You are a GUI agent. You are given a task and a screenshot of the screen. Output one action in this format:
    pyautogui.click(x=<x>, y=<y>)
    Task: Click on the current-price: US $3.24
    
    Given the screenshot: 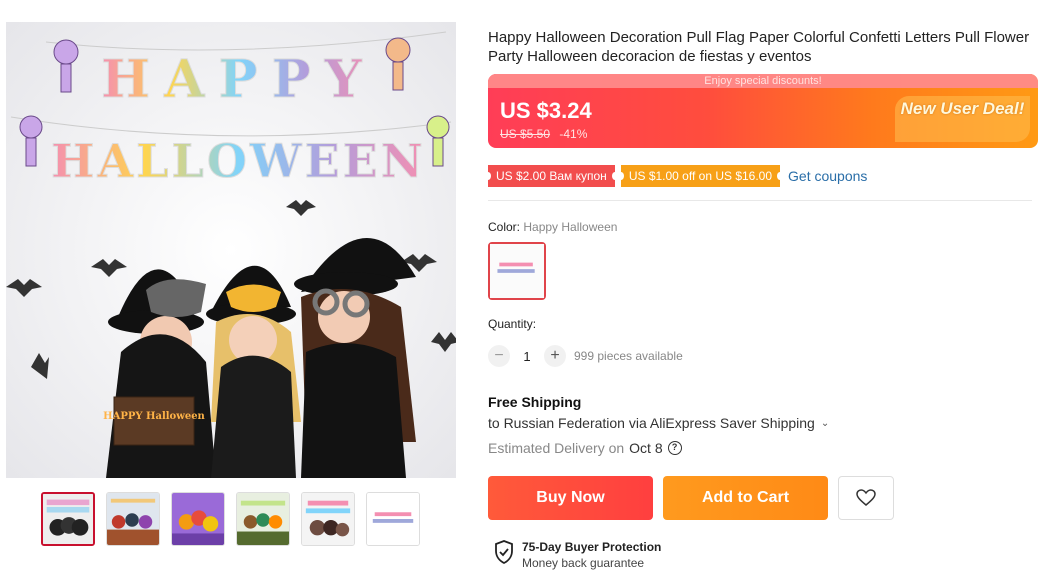 What is the action you would take?
    pyautogui.click(x=546, y=110)
    